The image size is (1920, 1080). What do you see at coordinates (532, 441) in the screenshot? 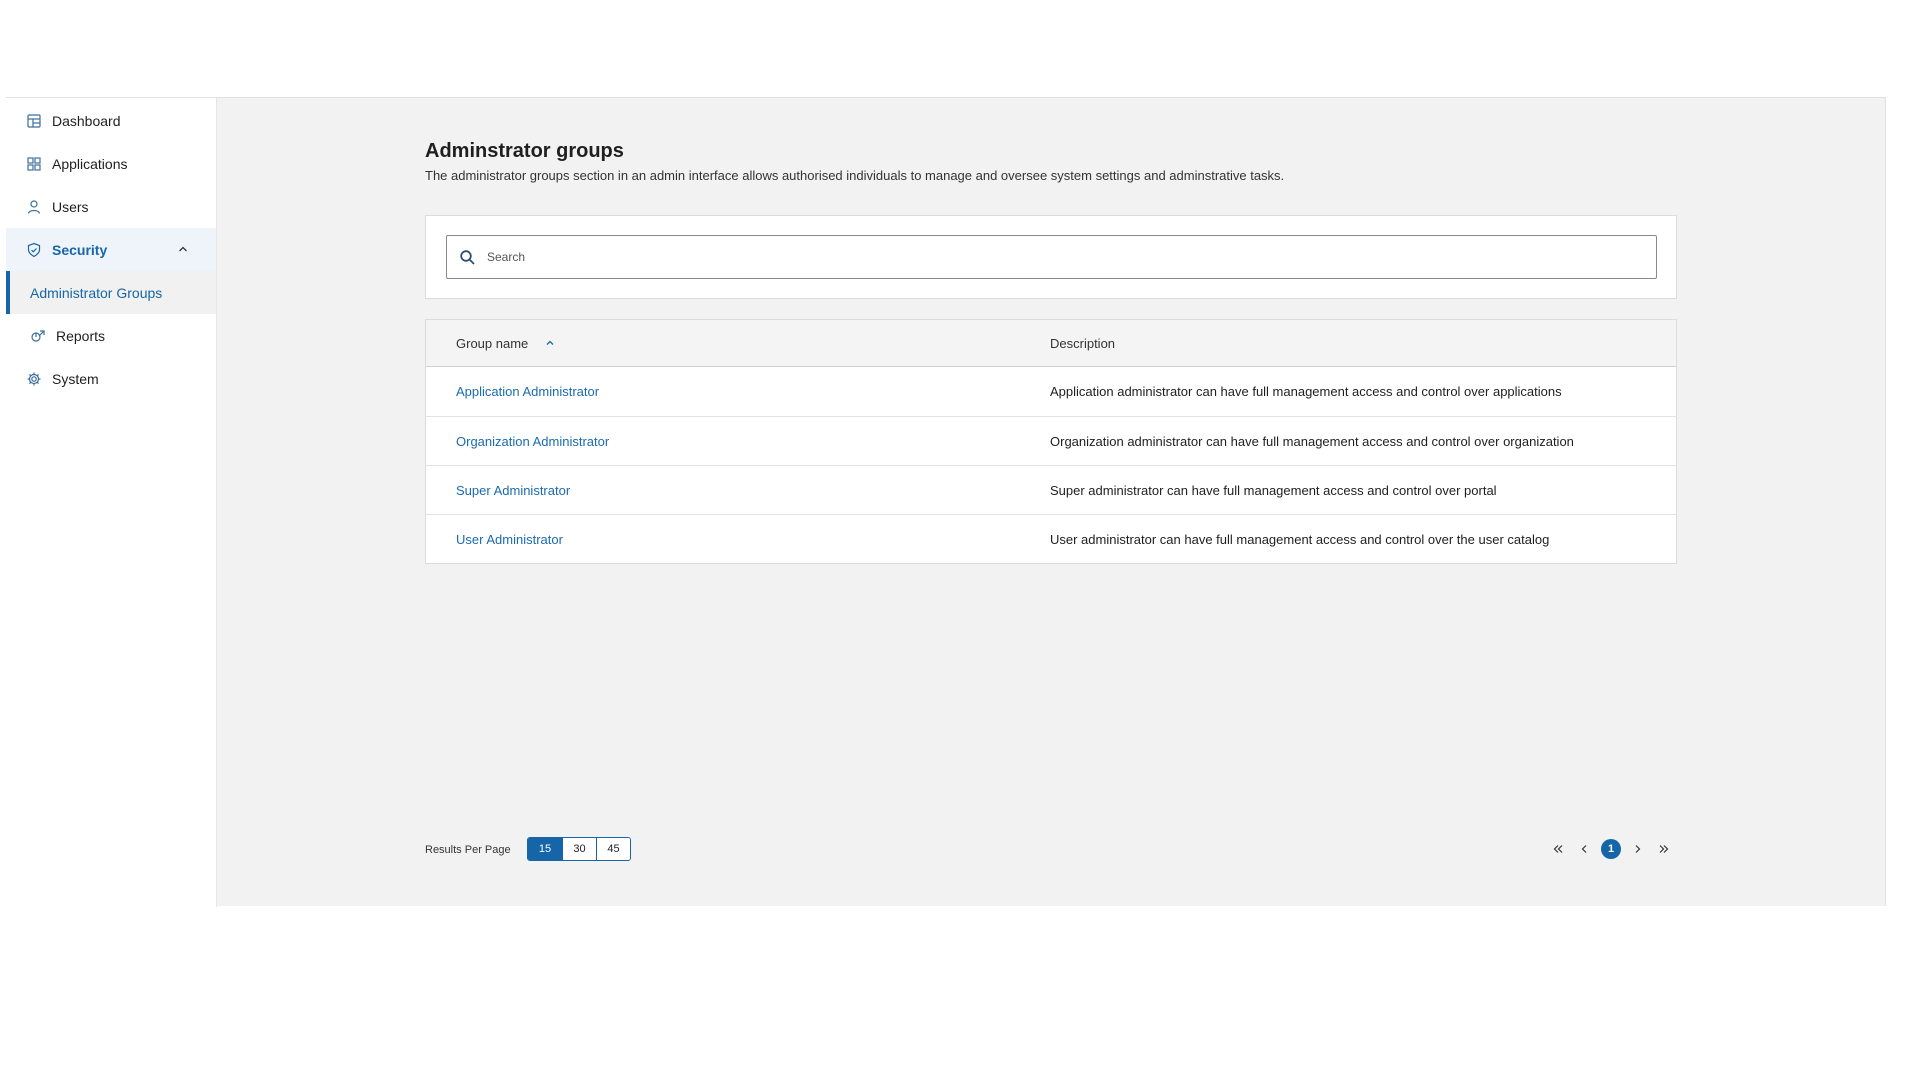
I see `group-name-link: Organization Administrator` at bounding box center [532, 441].